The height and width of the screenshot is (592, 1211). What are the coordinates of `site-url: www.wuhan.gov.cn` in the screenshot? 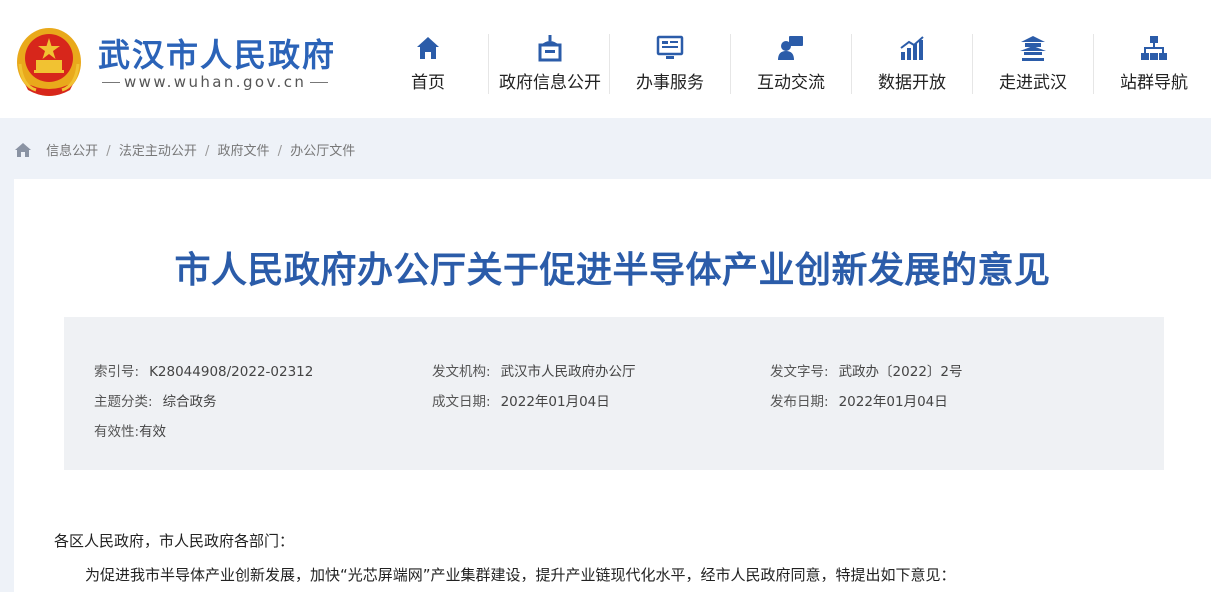 It's located at (215, 82).